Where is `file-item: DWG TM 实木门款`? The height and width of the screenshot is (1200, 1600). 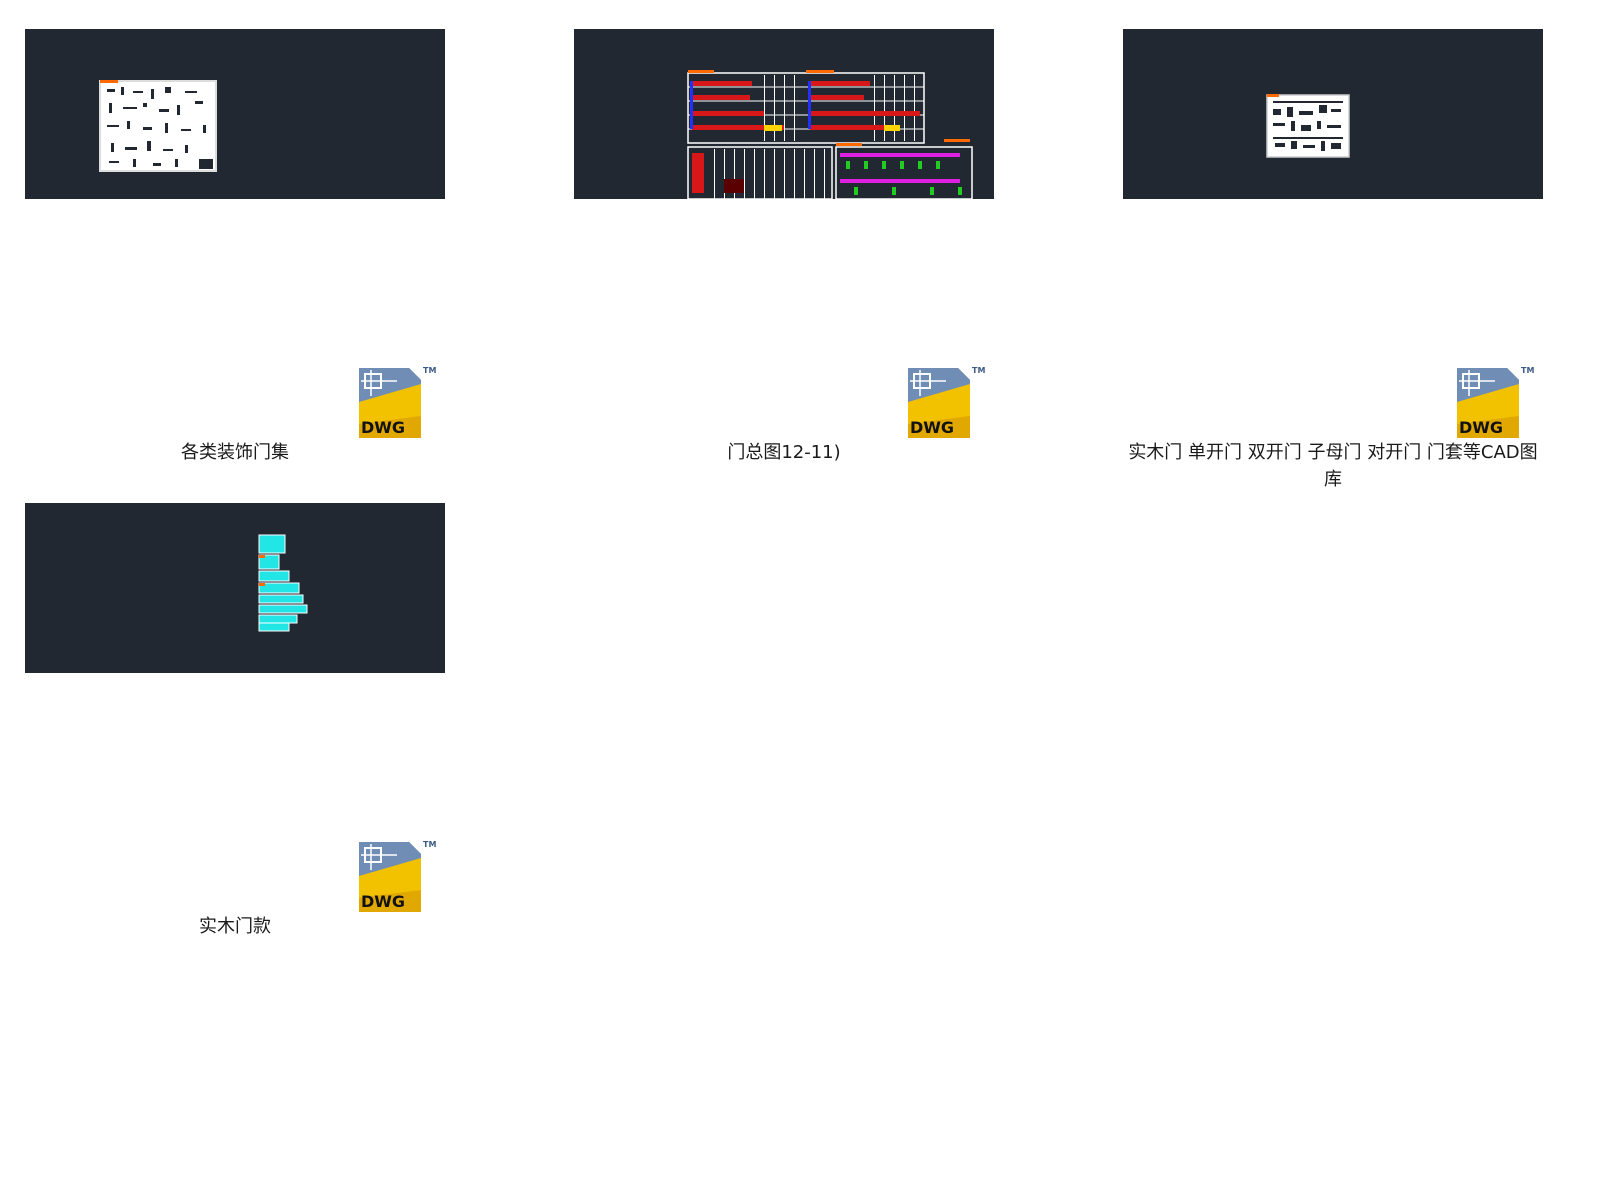 file-item: DWG TM 实木门款 is located at coordinates (235, 733).